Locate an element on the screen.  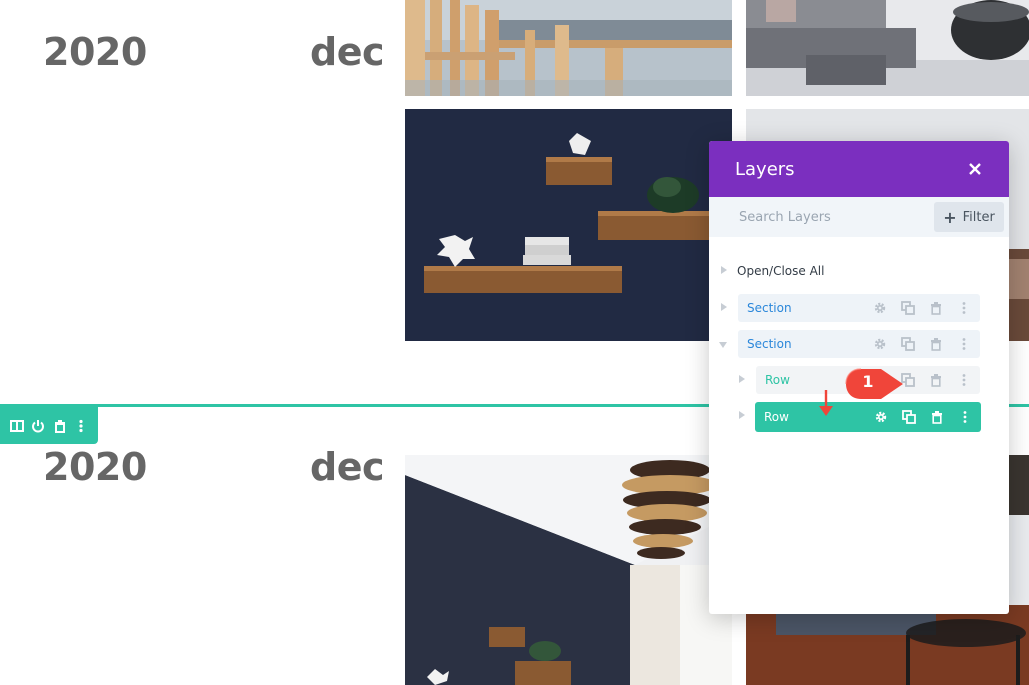
shelves-image is located at coordinates (568, 225).